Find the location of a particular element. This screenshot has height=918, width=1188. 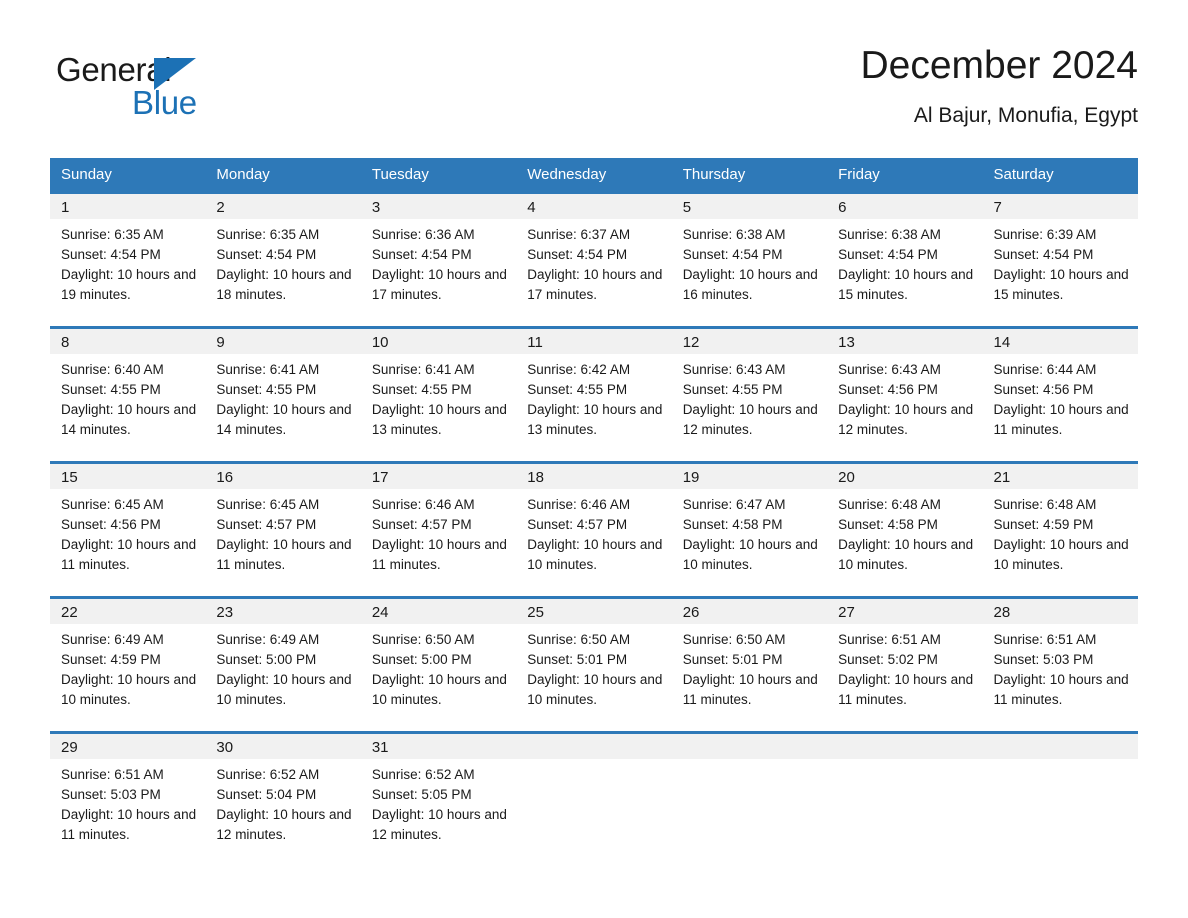

day-number: 24 is located at coordinates (438, 611).